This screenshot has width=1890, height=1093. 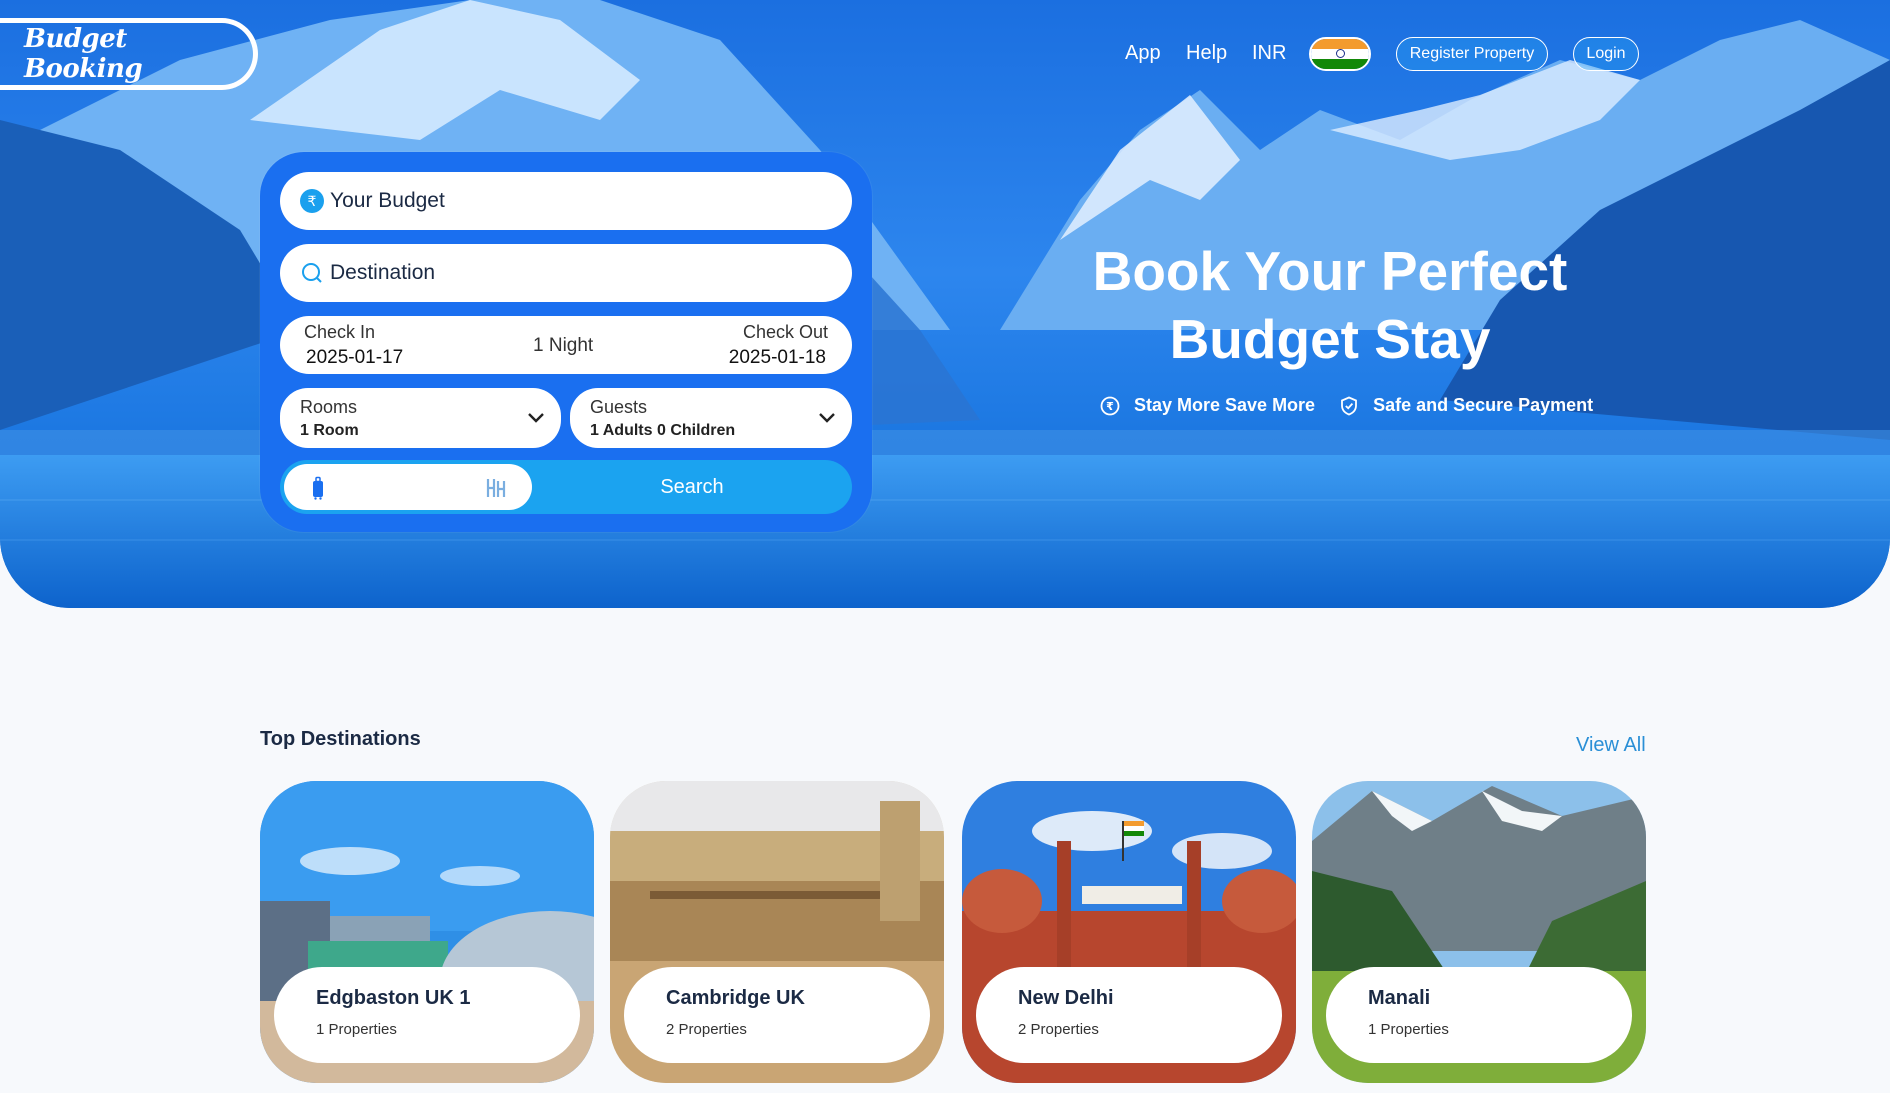 I want to click on search-button: Search, so click(x=692, y=487).